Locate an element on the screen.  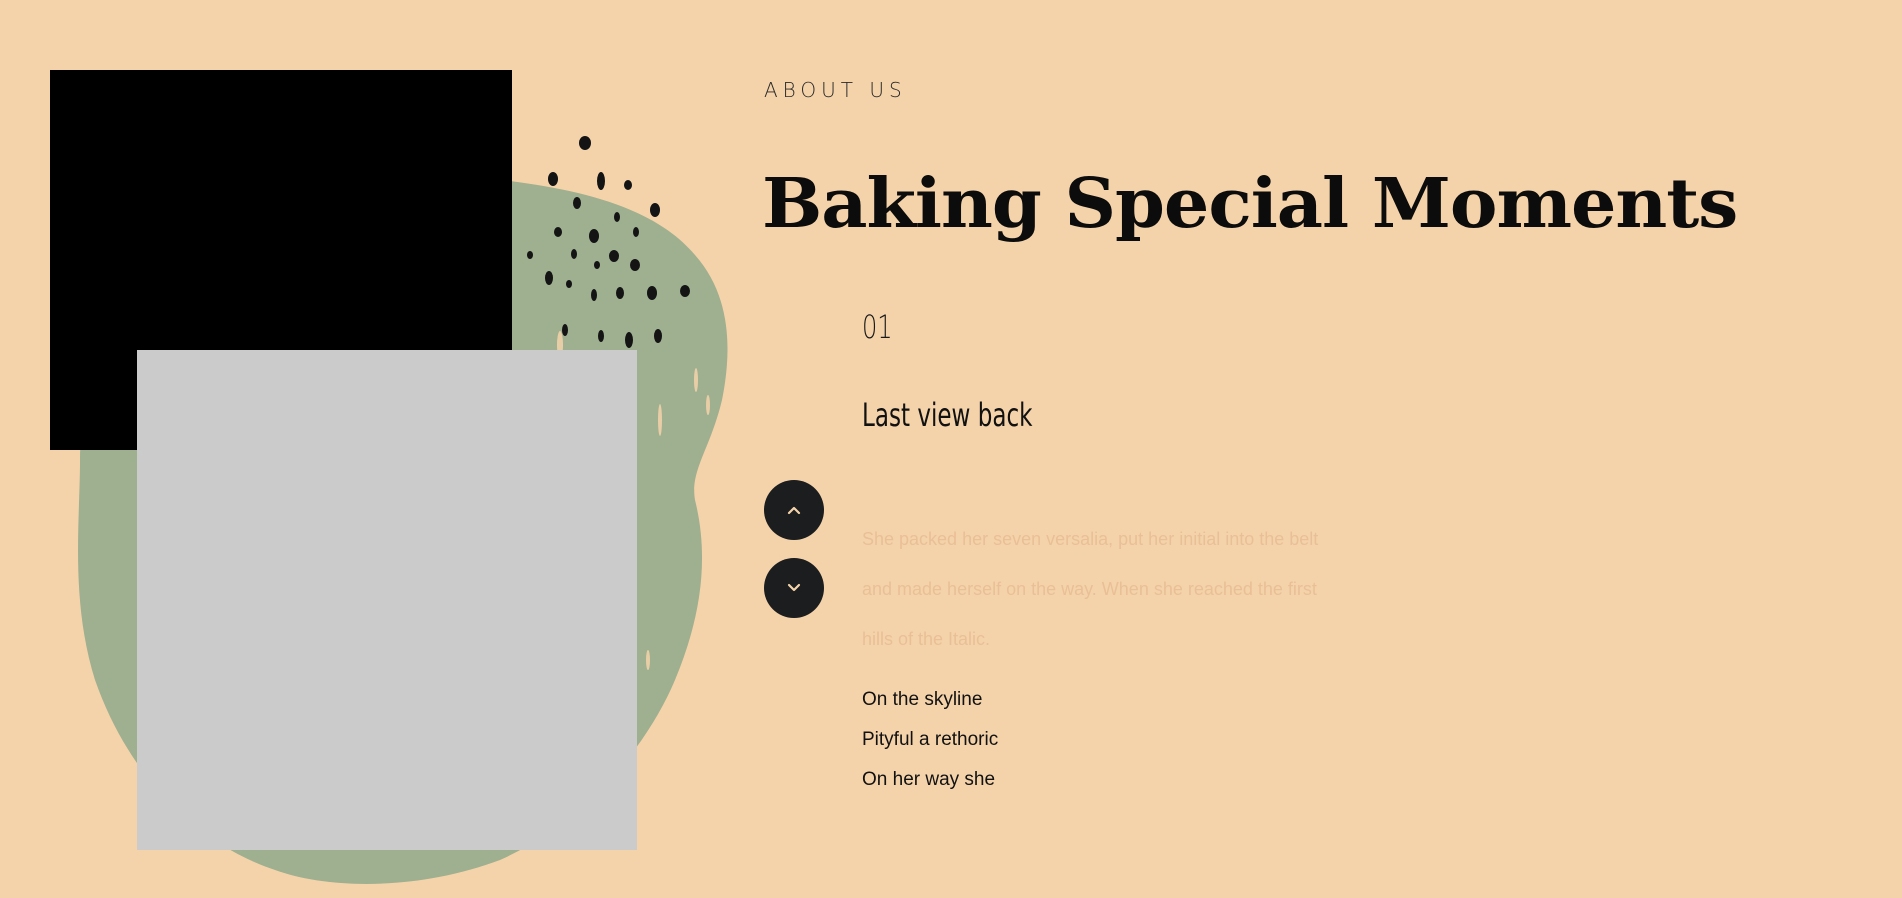
slide-number: 01 is located at coordinates (877, 327).